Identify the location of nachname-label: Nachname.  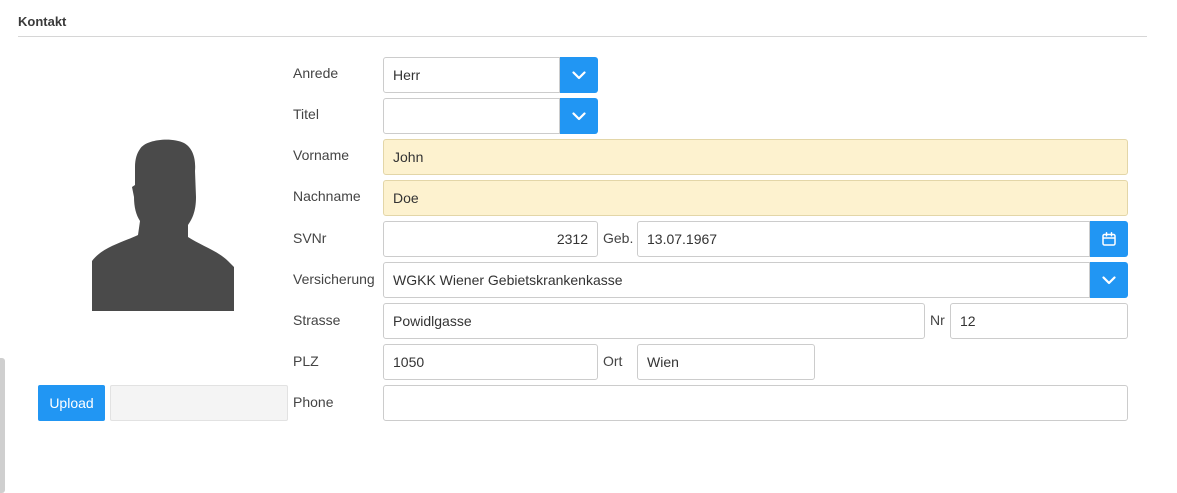
(327, 196).